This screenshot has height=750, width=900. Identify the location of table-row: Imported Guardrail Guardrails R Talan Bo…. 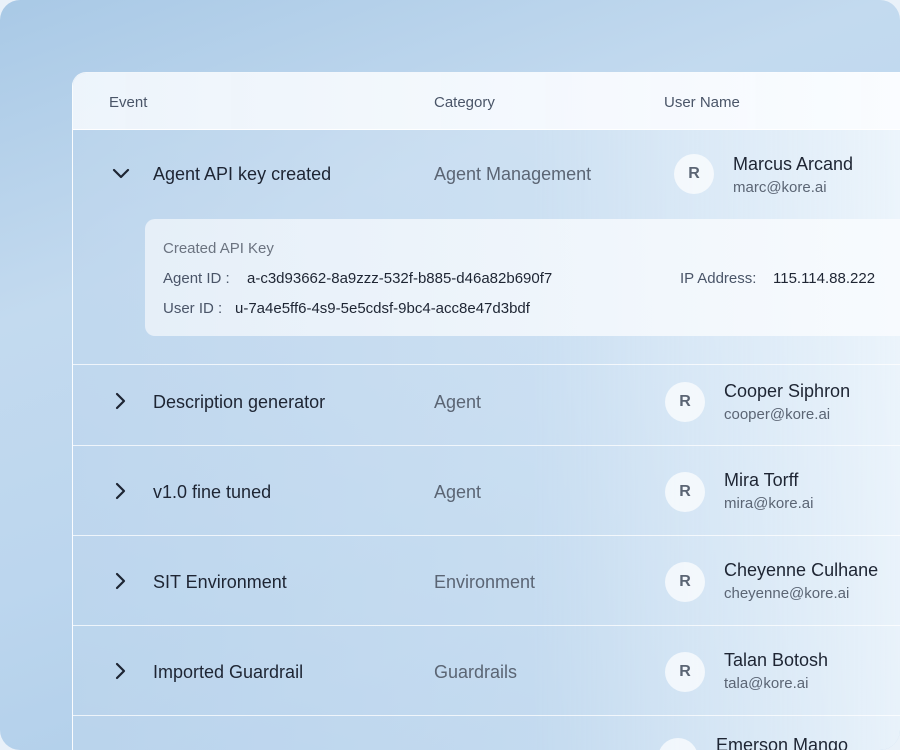
(486, 671).